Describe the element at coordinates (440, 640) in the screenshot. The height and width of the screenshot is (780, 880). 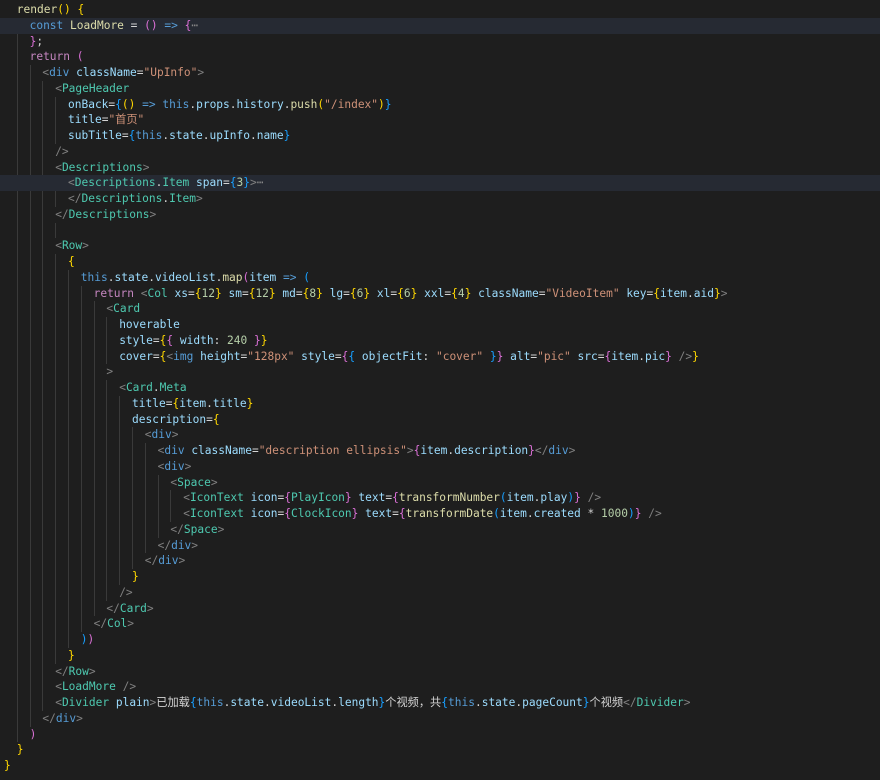
I see `code-line: ))` at that location.